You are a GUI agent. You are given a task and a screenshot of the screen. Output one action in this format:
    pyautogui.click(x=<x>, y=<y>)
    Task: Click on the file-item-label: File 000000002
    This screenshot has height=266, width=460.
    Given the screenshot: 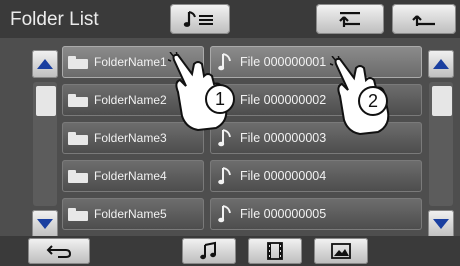 What is the action you would take?
    pyautogui.click(x=283, y=100)
    